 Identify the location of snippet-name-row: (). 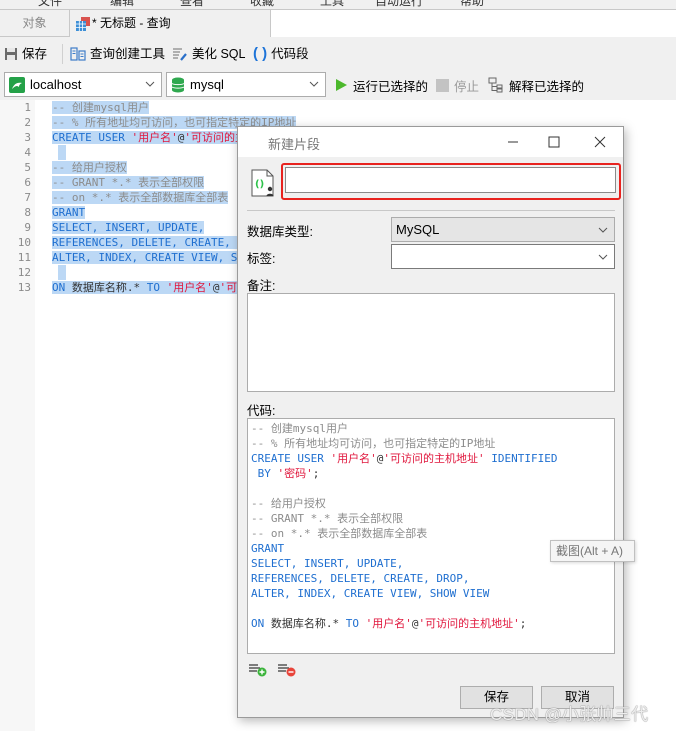
(430, 182).